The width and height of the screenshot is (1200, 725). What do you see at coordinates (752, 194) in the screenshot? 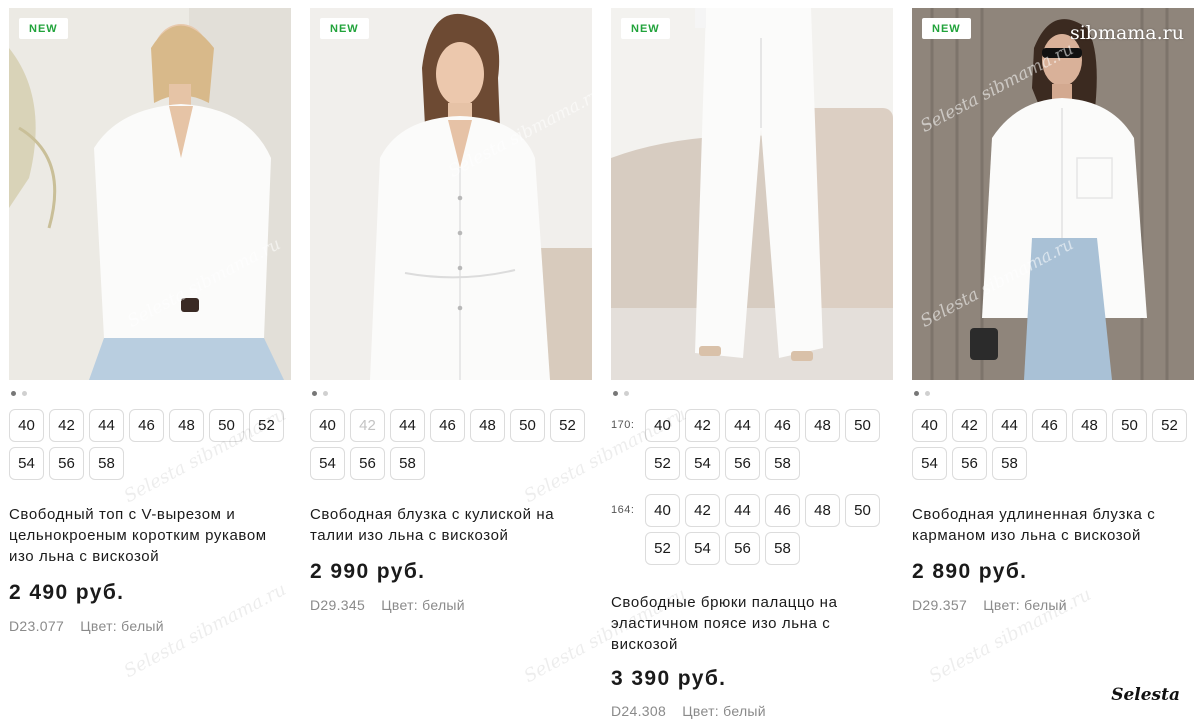
I see `product-photo: NEW` at bounding box center [752, 194].